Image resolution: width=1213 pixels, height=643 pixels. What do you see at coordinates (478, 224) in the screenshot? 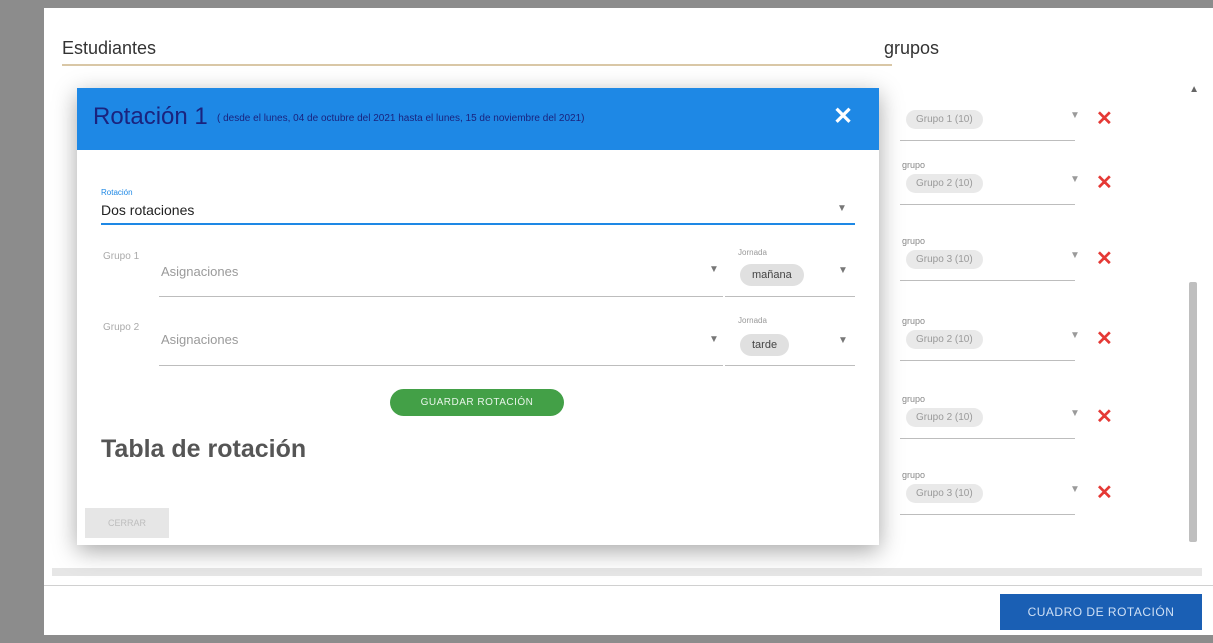
I see `rotation-select-underline` at bounding box center [478, 224].